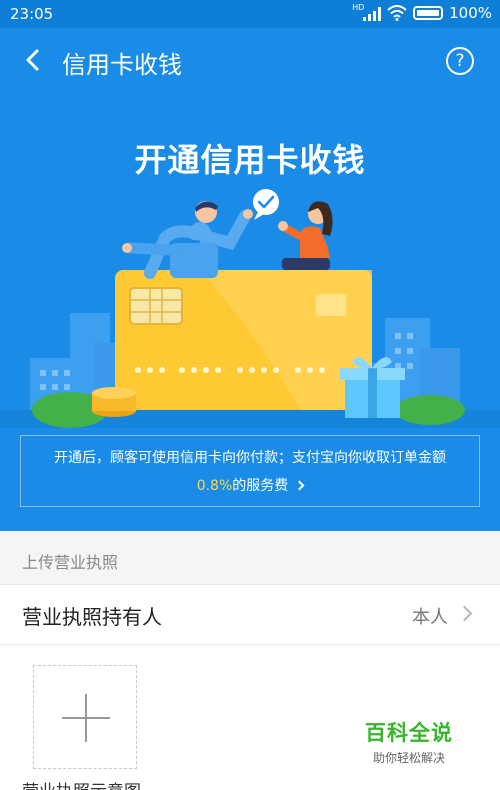 This screenshot has width=500, height=790. I want to click on upload-caption: 营业执照示意图, so click(81, 783).